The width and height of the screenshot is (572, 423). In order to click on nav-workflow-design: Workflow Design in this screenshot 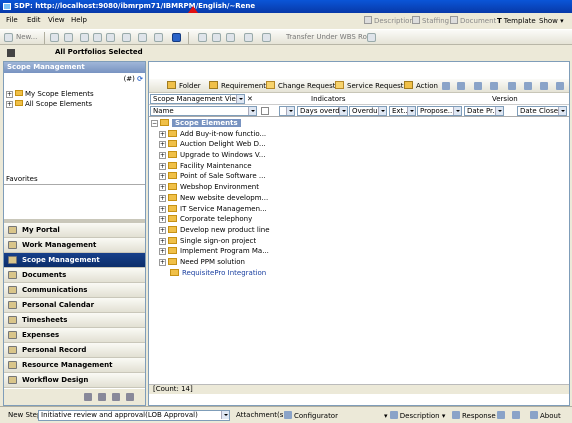, I will do `click(74, 380)`.